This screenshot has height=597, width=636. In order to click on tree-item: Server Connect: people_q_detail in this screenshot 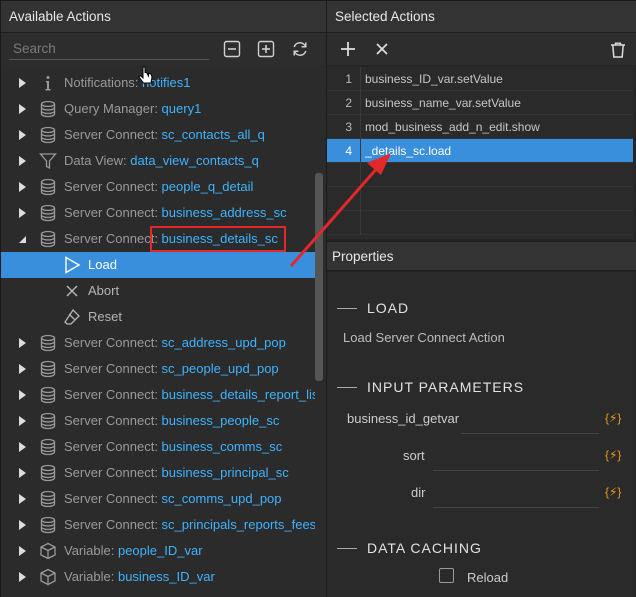, I will do `click(158, 187)`.